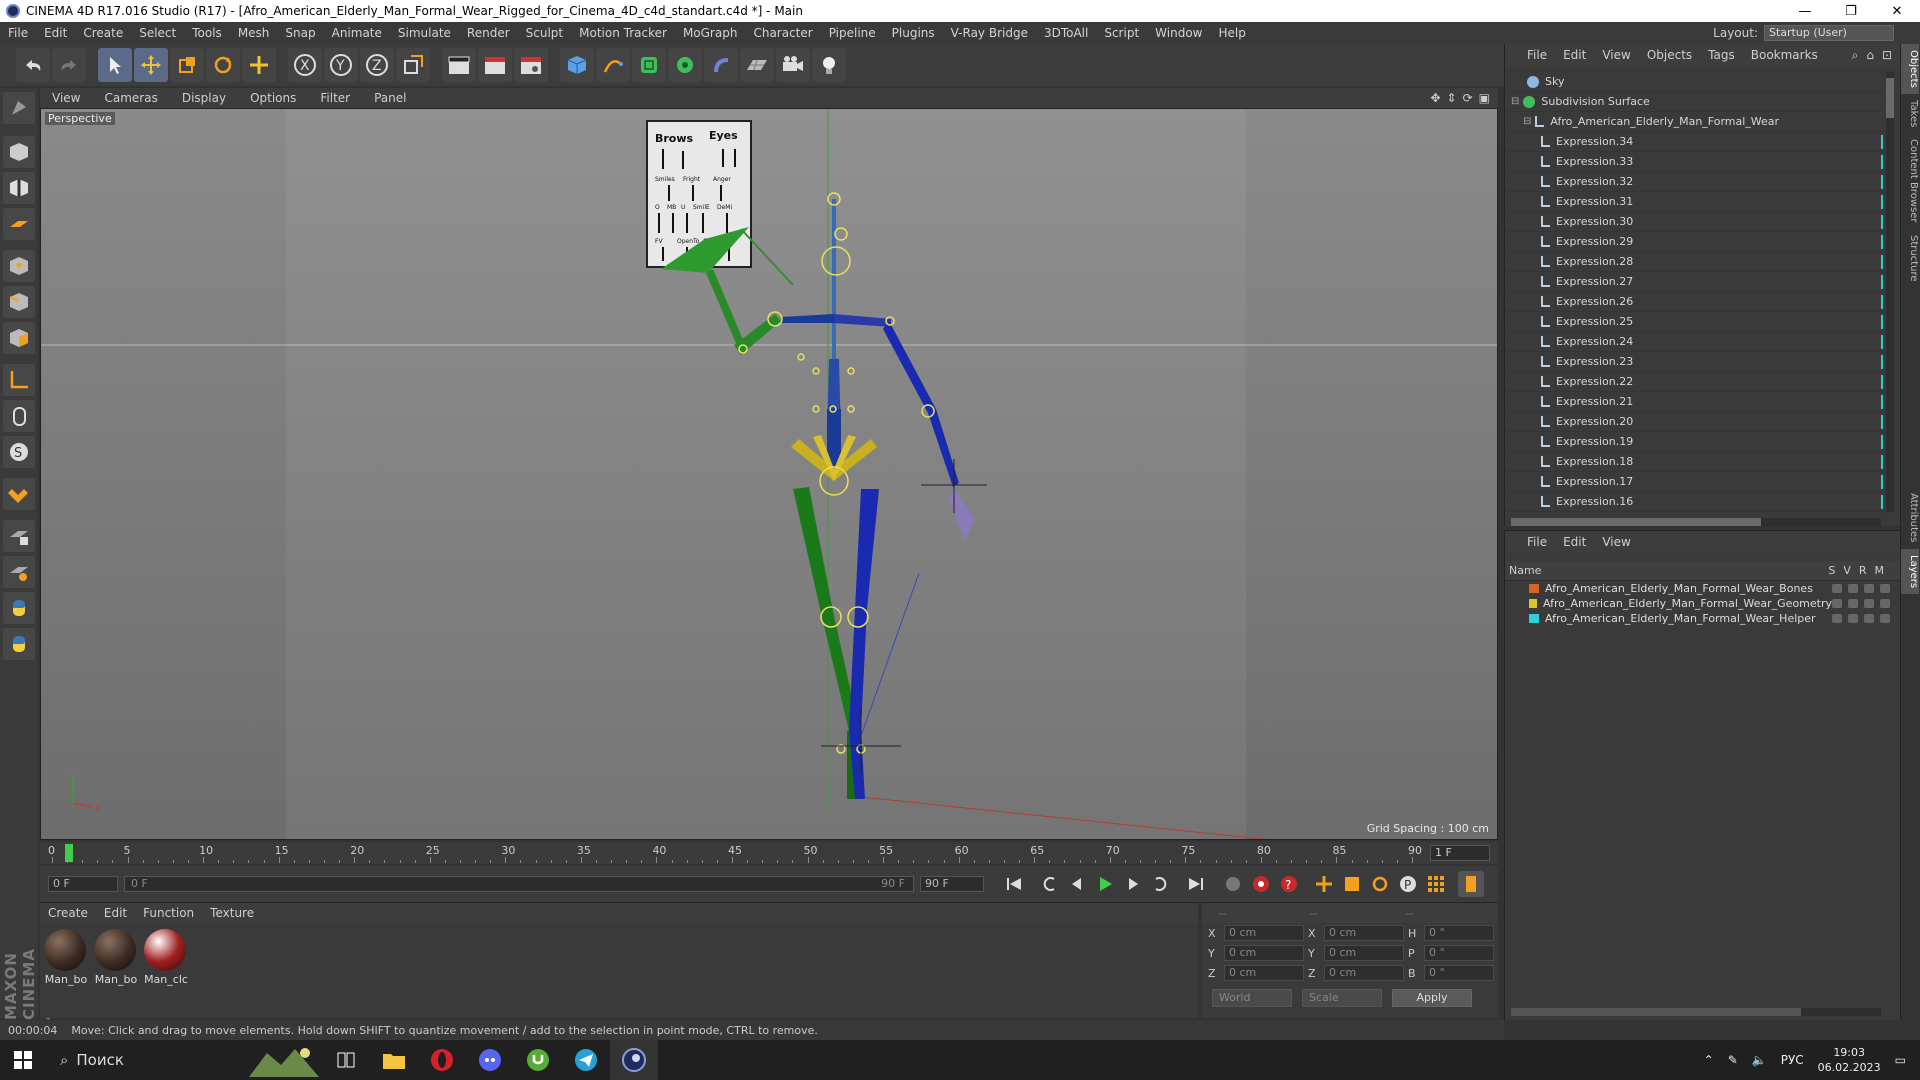 This screenshot has height=1080, width=1920. I want to click on recent-tool-button, so click(259, 65).